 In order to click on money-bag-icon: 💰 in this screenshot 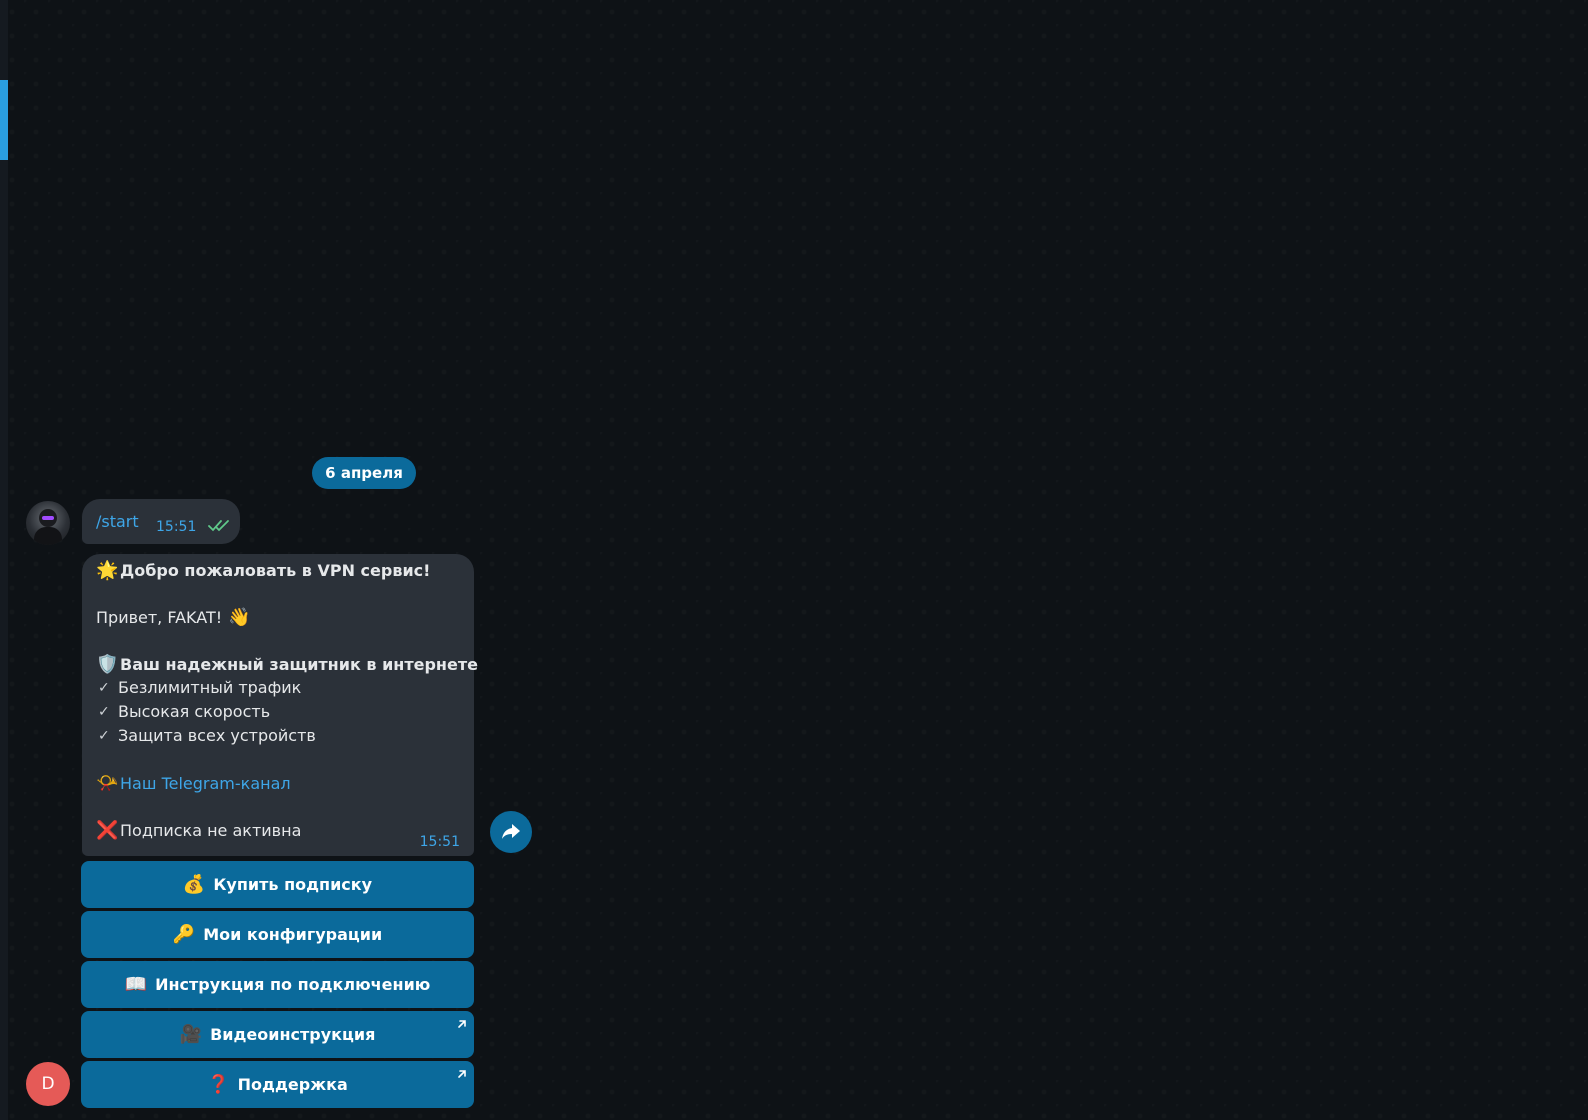, I will do `click(194, 884)`.